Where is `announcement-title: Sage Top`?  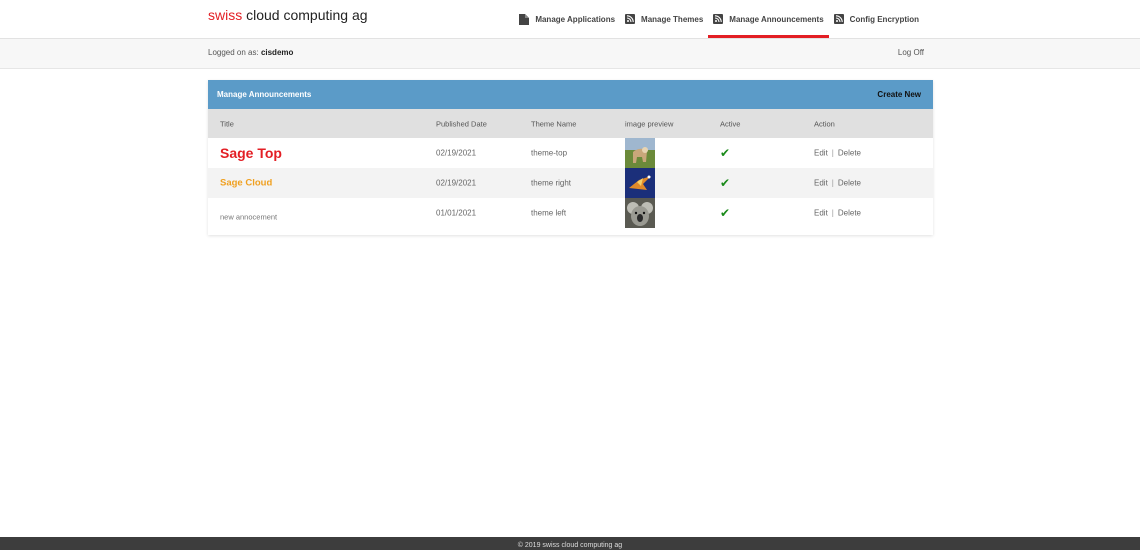 announcement-title: Sage Top is located at coordinates (251, 153).